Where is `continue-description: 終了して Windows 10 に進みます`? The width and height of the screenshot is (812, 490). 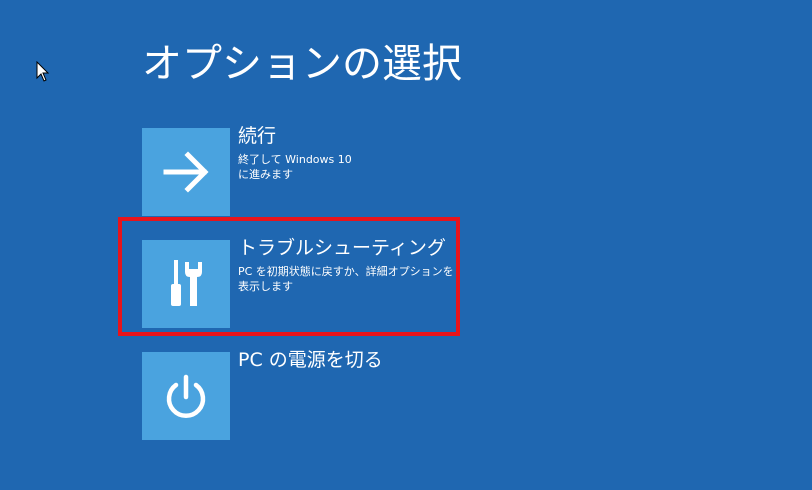 continue-description: 終了して Windows 10 に進みます is located at coordinates (295, 167).